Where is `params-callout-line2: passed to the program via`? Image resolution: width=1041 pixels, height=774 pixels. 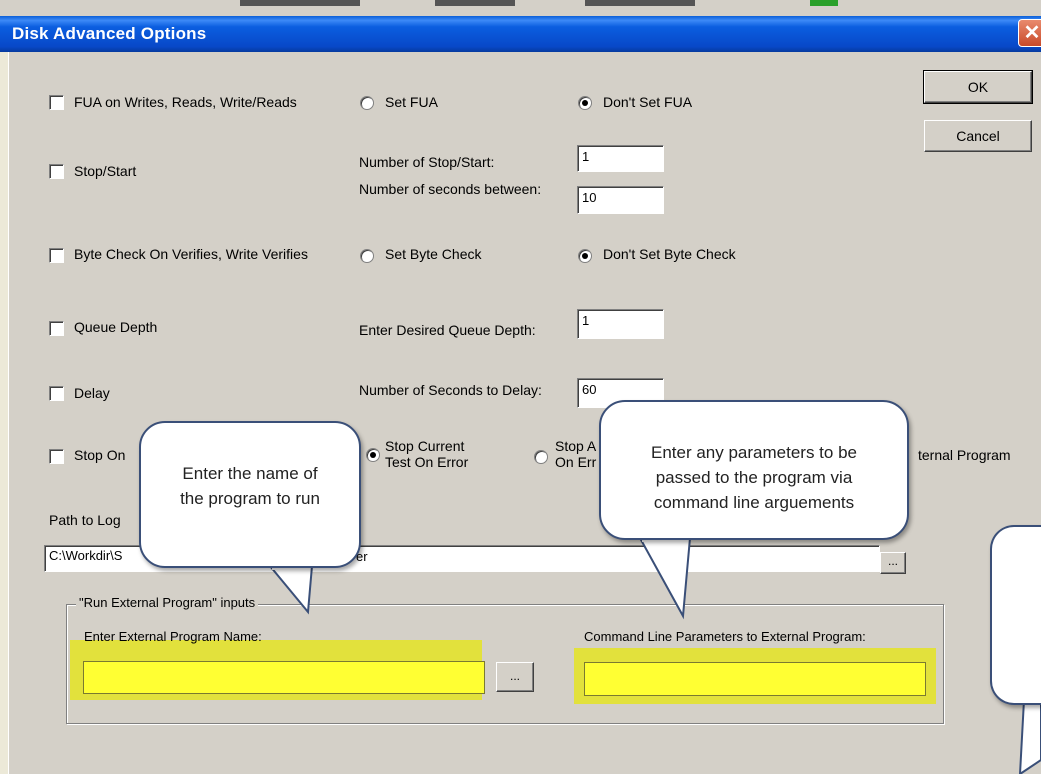 params-callout-line2: passed to the program via is located at coordinates (754, 477).